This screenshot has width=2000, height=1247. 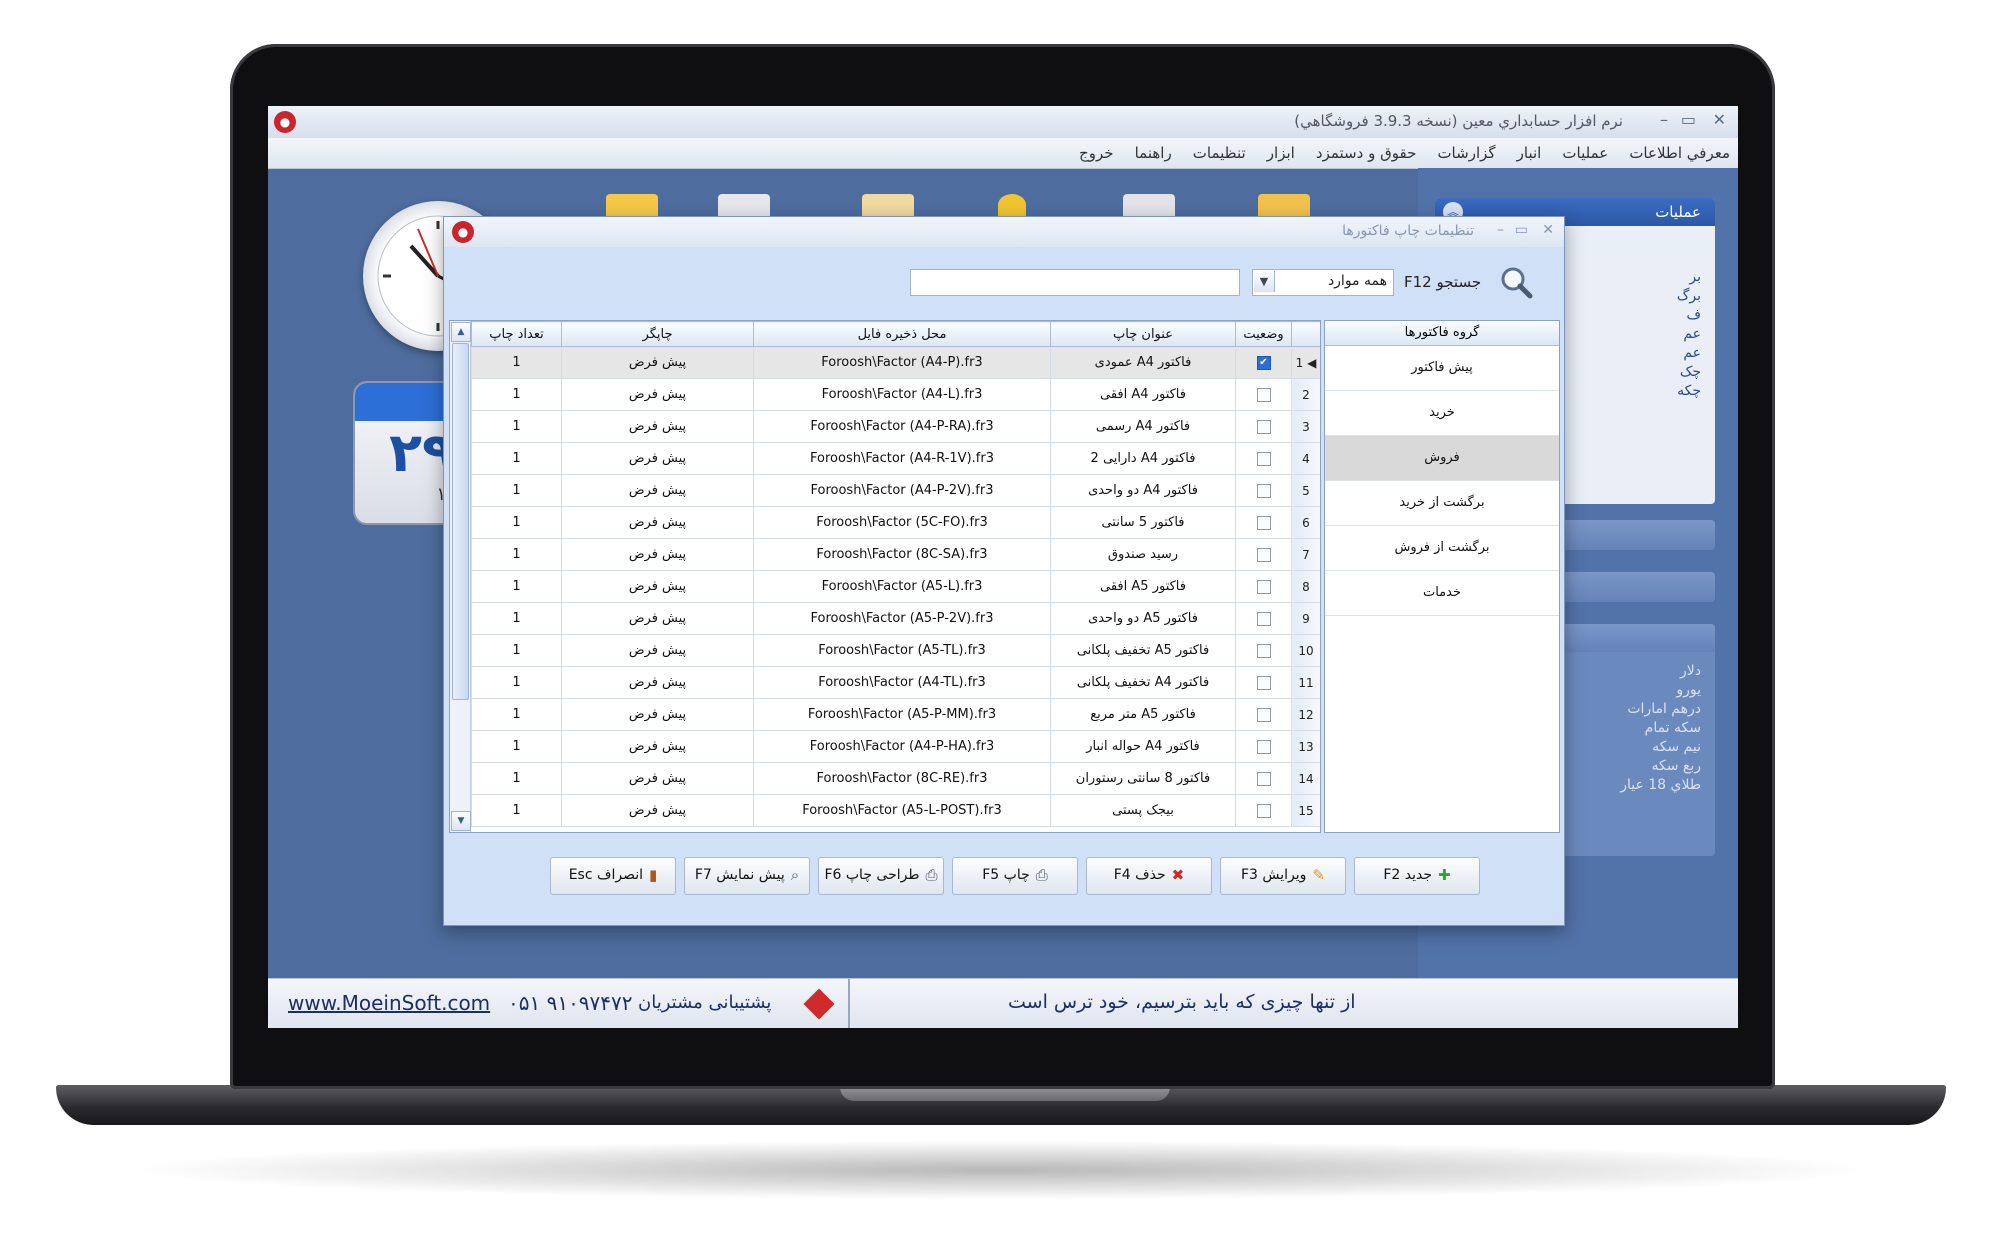 I want to click on app-minimize-icon: –, so click(x=1664, y=119).